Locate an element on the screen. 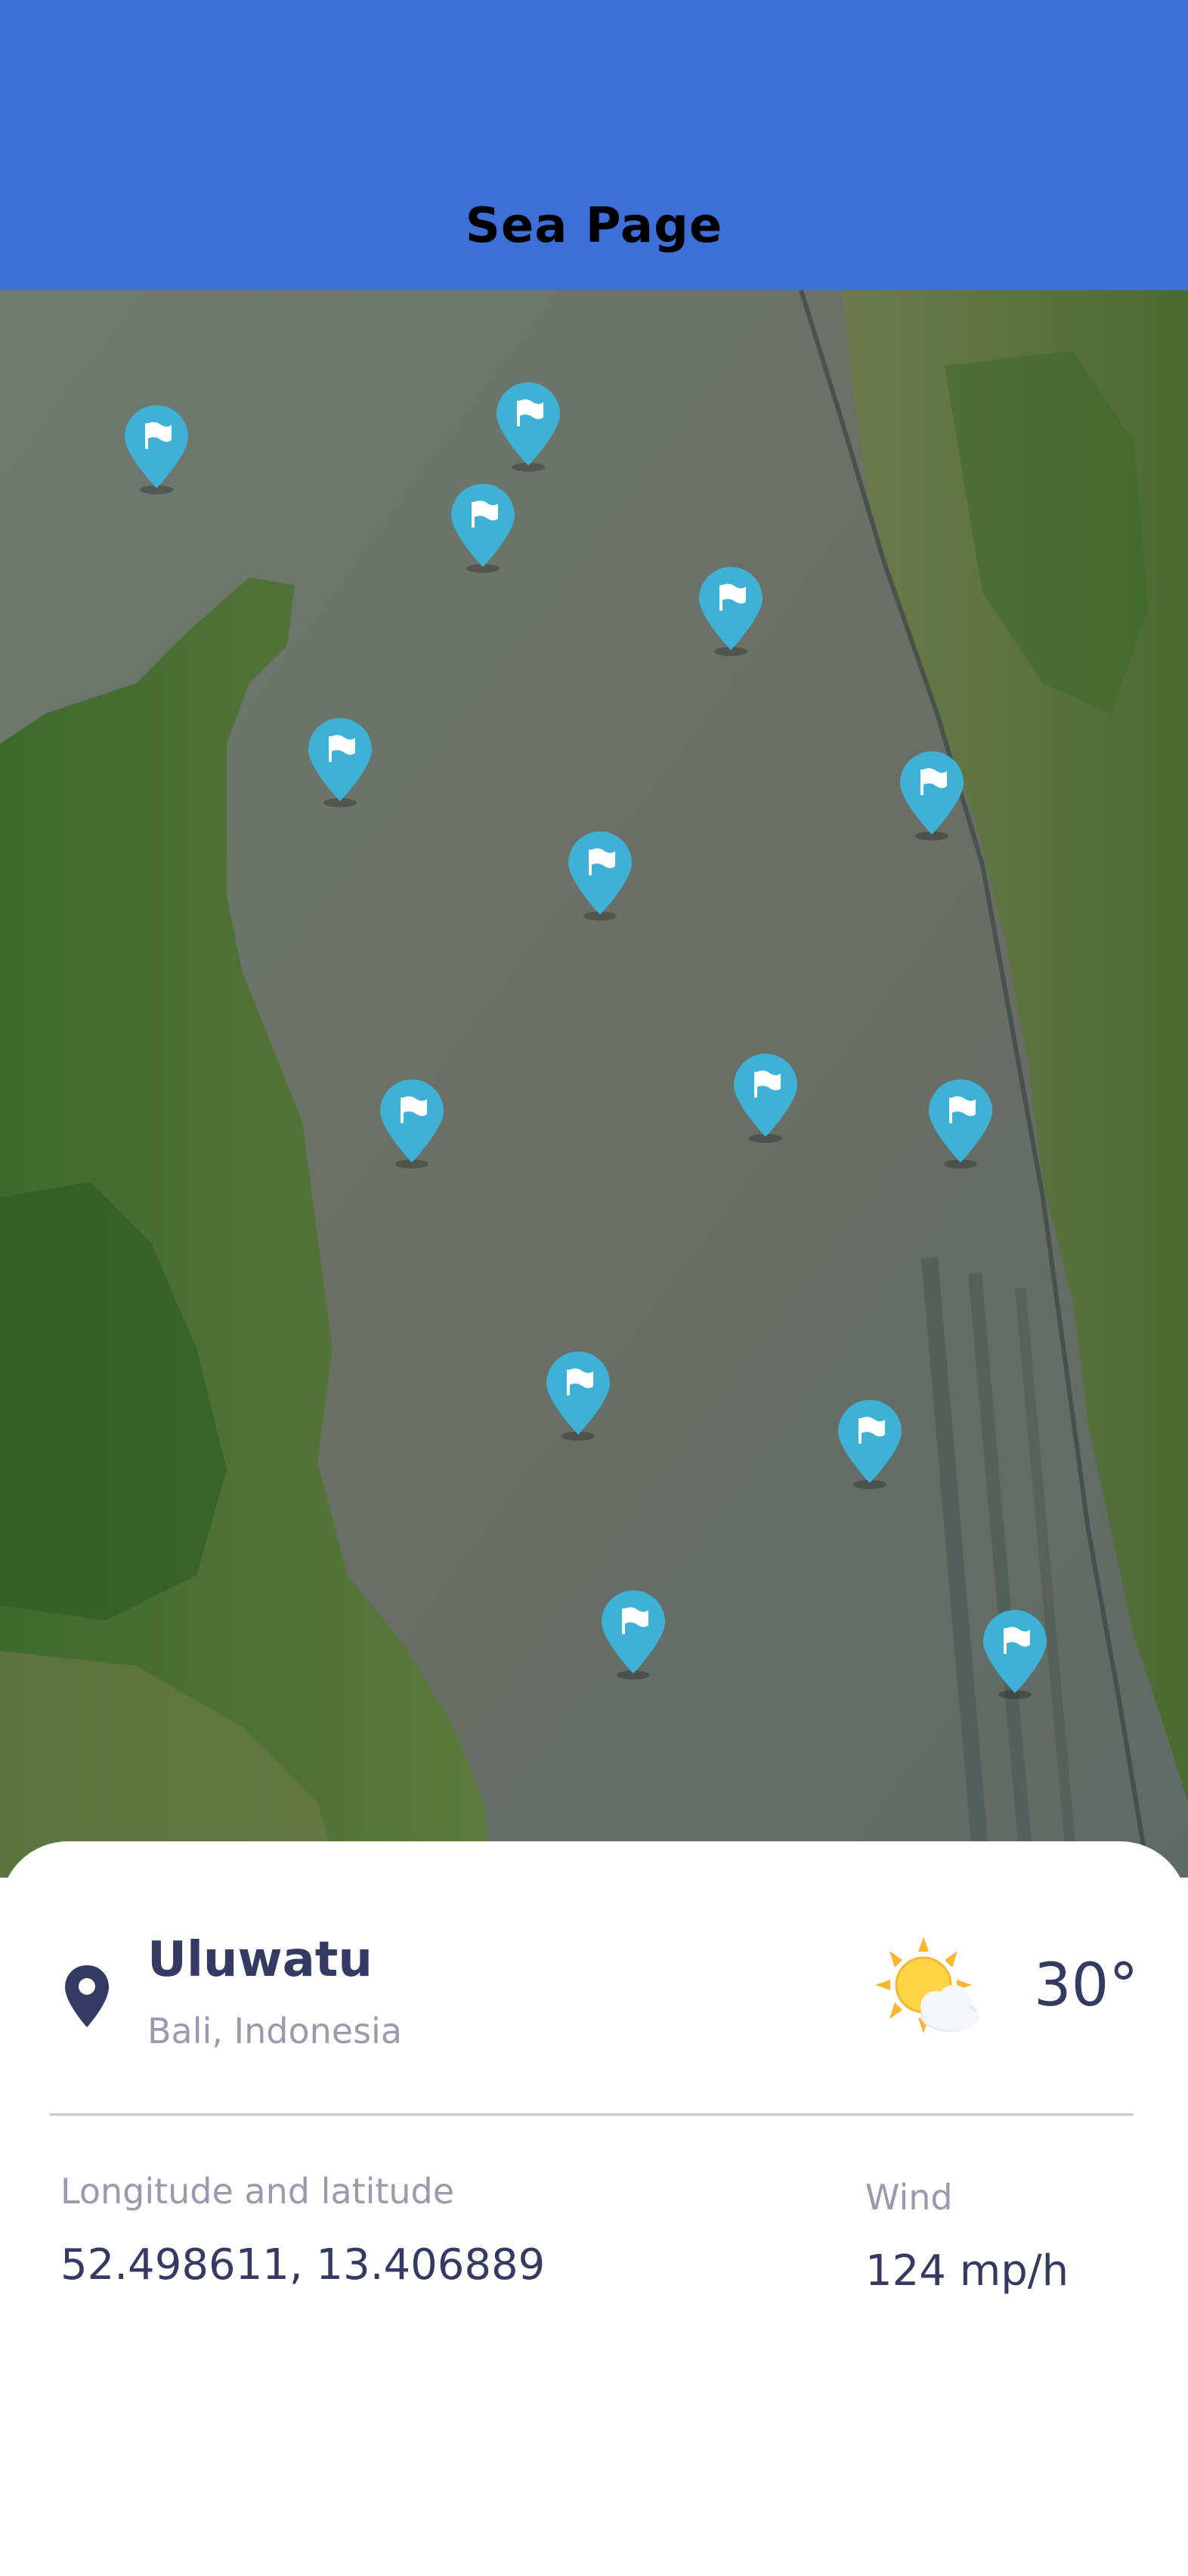 The image size is (1188, 2576). location-name: Uluwatu is located at coordinates (260, 1960).